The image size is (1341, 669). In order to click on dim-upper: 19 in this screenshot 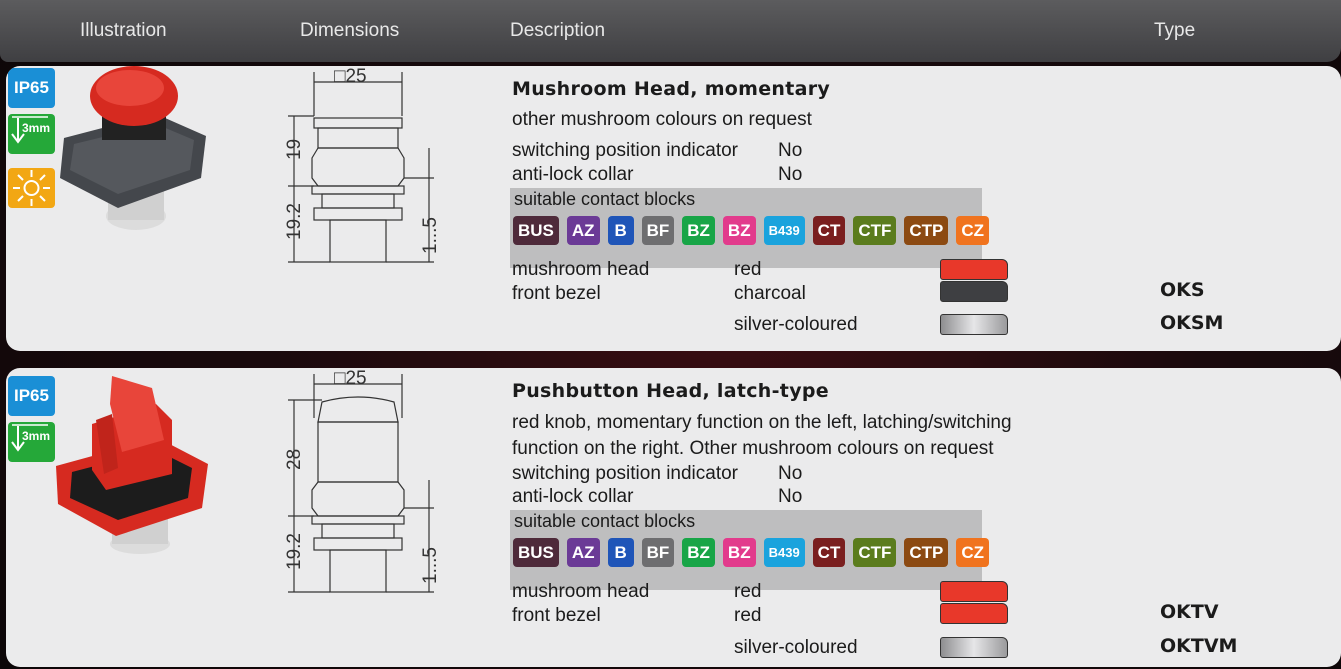, I will do `click(294, 149)`.